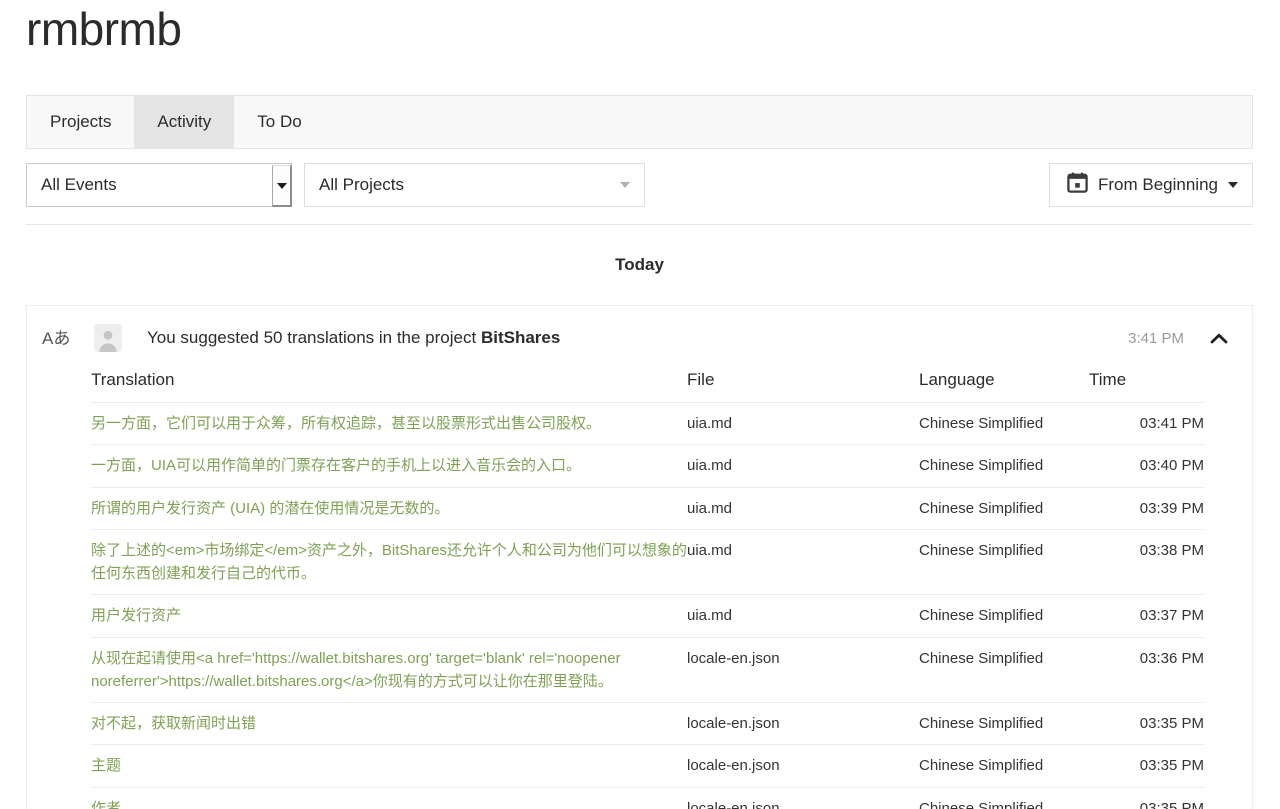  Describe the element at coordinates (184, 122) in the screenshot. I see `tab-activity: Activity` at that location.